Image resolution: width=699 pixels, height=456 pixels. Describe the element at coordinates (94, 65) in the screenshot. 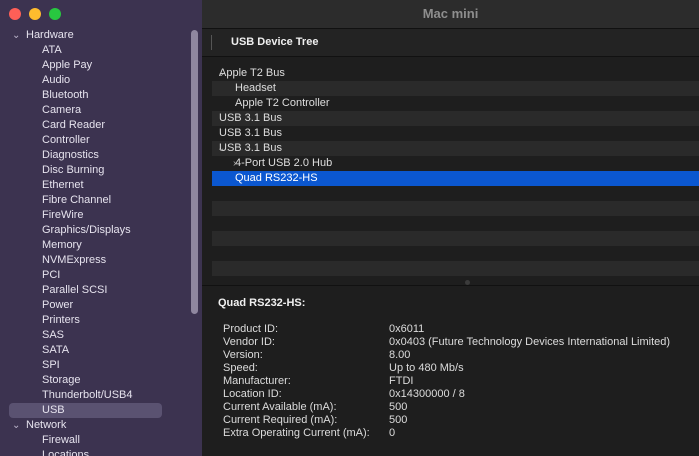

I see `sidebar-item-apple-pay: Apple Pay` at that location.